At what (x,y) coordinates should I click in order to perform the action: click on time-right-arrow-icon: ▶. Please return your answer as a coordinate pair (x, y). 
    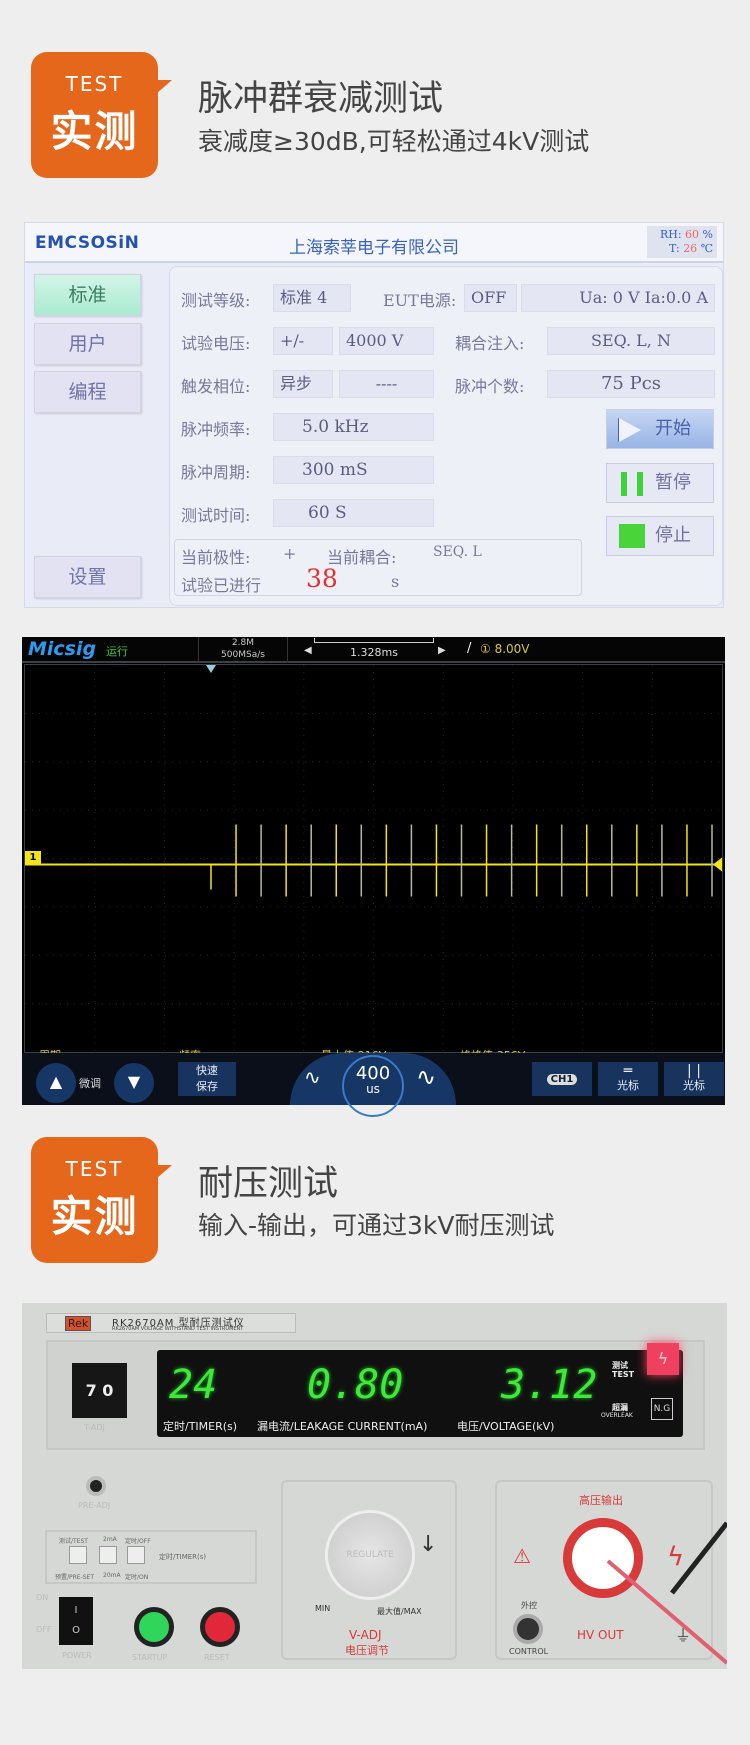
    Looking at the image, I should click on (442, 650).